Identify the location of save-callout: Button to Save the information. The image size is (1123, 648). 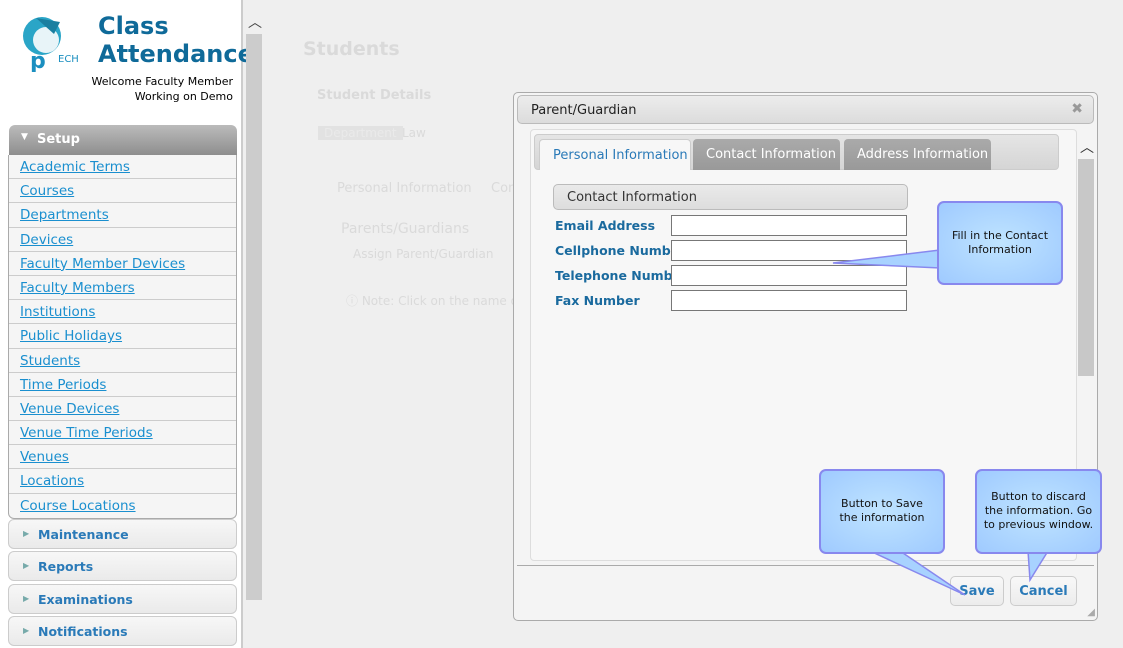
(882, 511).